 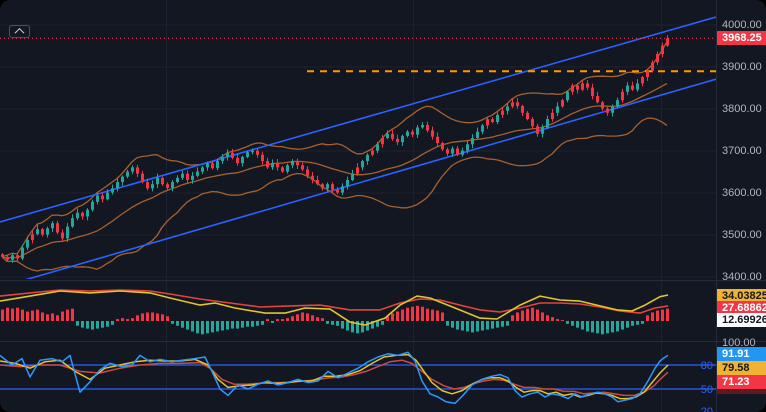 What do you see at coordinates (707, 390) in the screenshot?
I see `level-label: 50` at bounding box center [707, 390].